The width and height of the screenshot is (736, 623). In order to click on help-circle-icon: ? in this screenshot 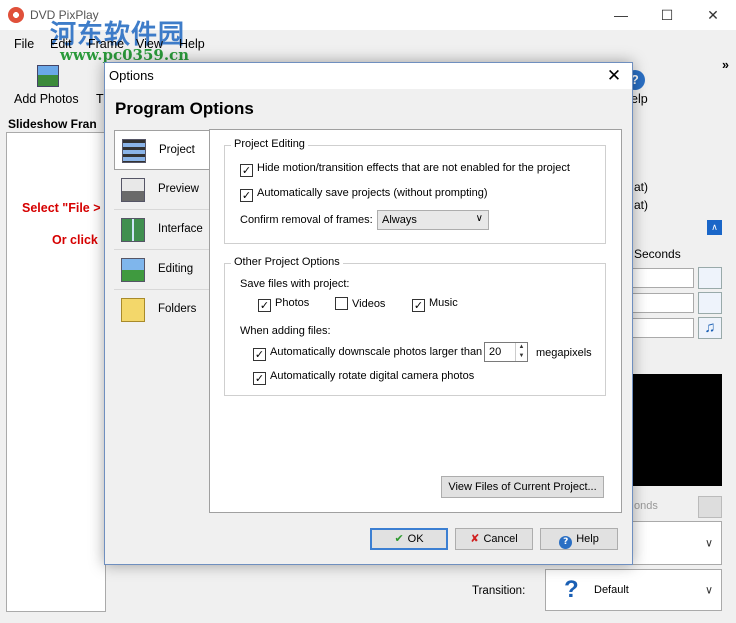, I will do `click(566, 542)`.